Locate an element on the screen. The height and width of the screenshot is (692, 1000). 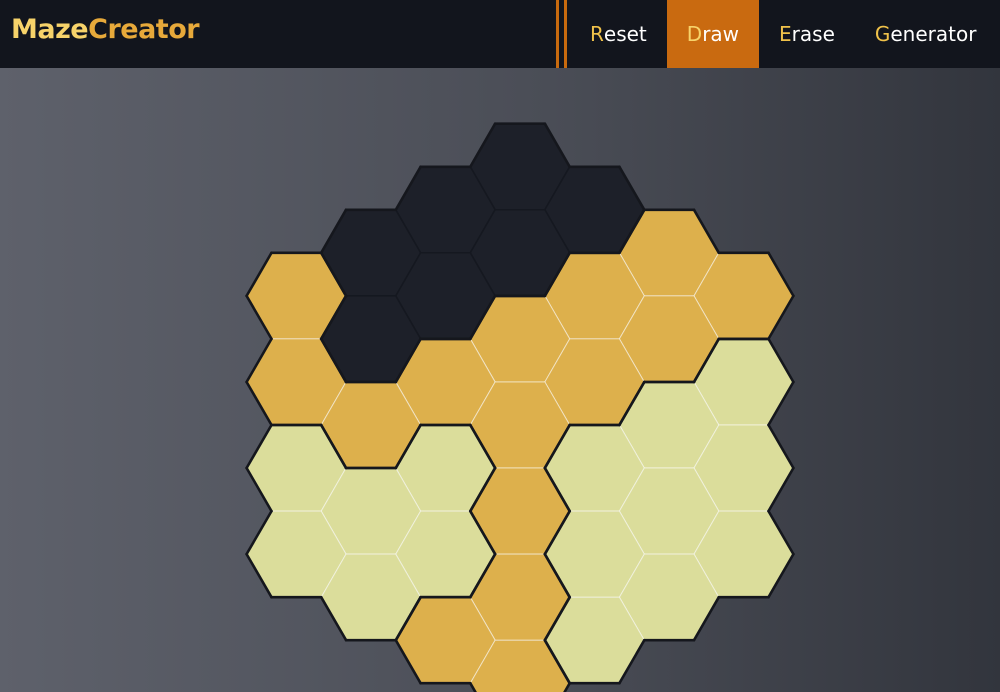
top-bar: MazeCreator Reset Draw Erase Generator is located at coordinates (500, 34).